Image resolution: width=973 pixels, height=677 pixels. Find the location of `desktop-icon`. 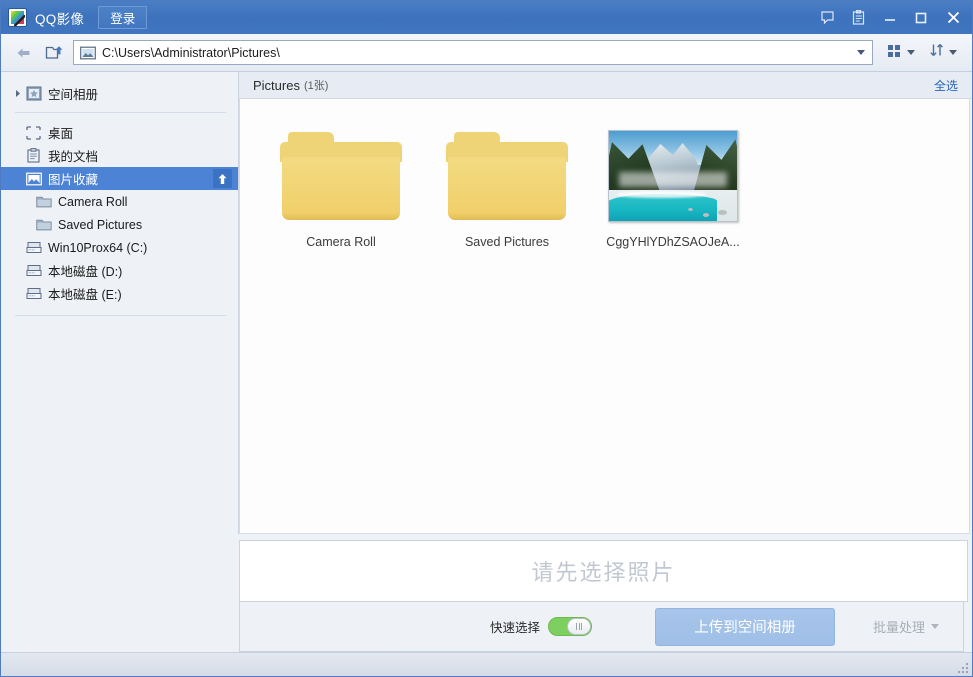

desktop-icon is located at coordinates (33, 132).